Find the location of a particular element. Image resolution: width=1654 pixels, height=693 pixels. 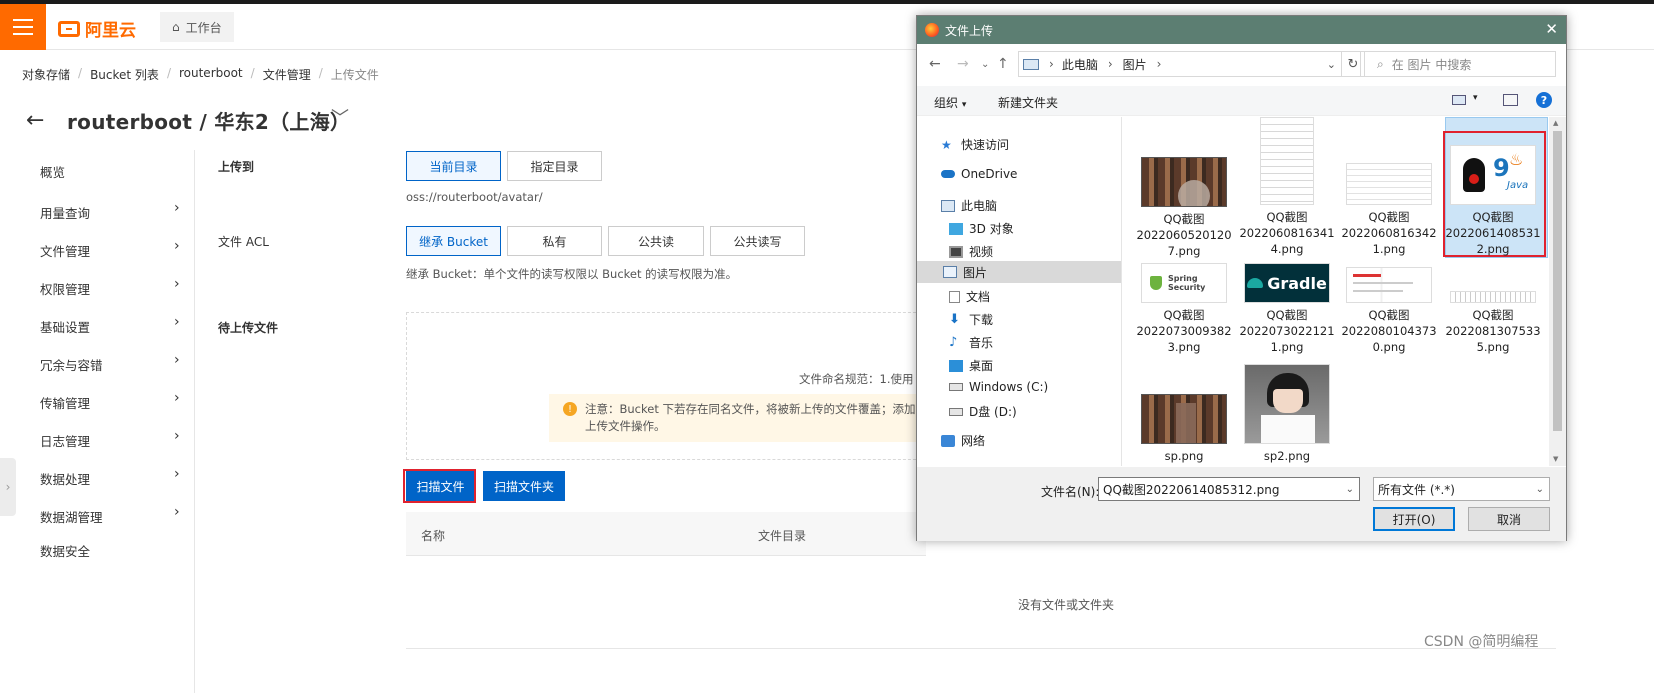

sidebar-item-usage: 用量查询 is located at coordinates (65, 212).